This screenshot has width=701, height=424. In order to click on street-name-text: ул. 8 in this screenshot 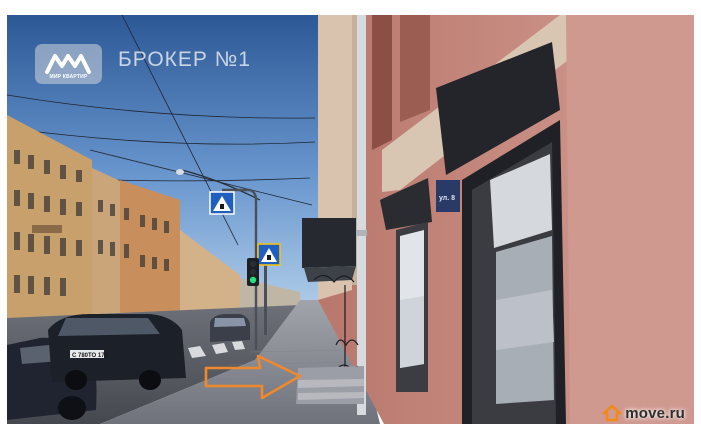, I will do `click(447, 198)`.